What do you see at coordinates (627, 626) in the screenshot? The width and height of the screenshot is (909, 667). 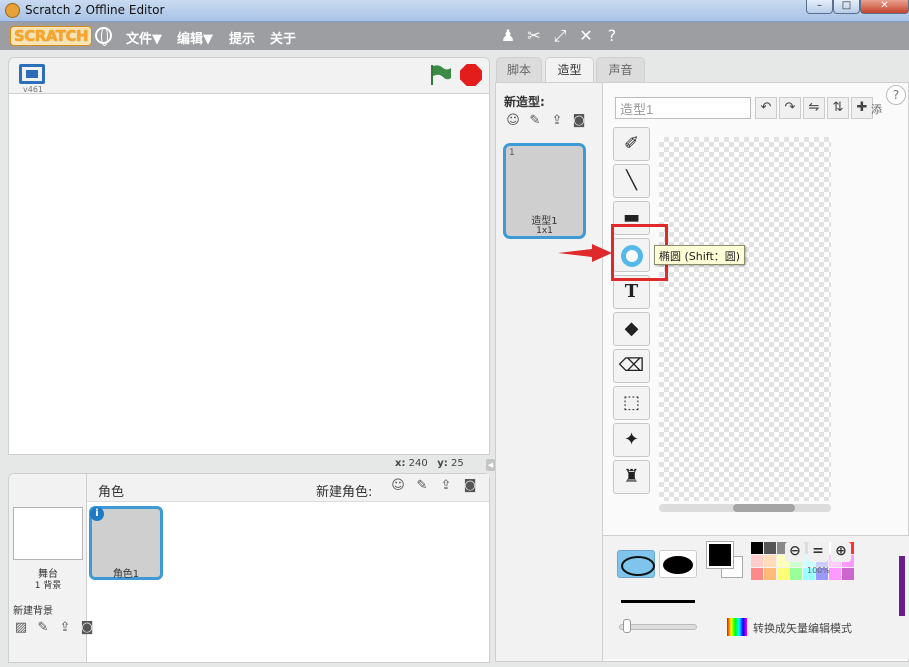 I see `stroke-width-slider-thumb` at bounding box center [627, 626].